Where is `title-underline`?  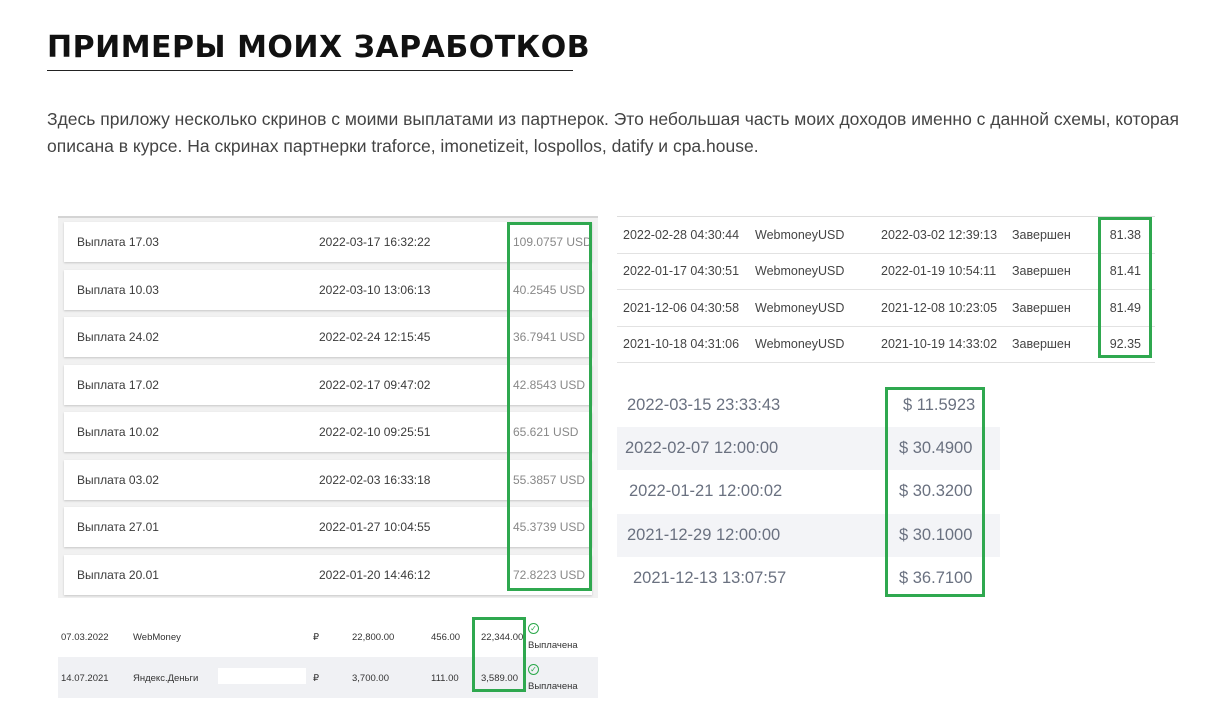 title-underline is located at coordinates (310, 70).